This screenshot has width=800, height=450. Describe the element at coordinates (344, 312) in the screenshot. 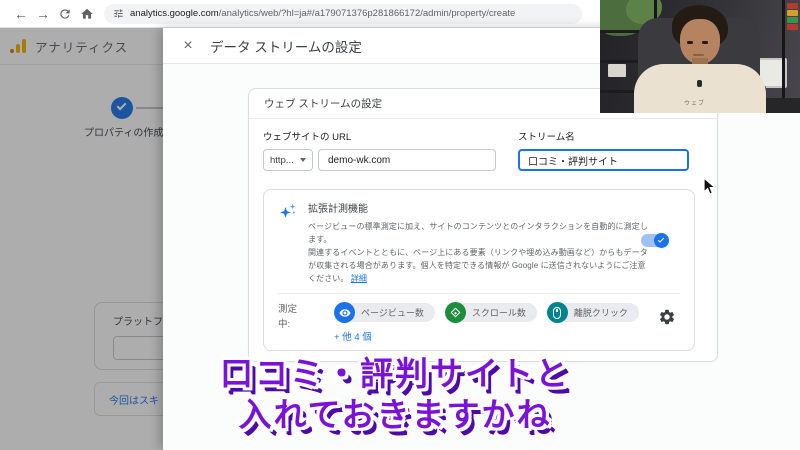

I see `eye-icon` at that location.